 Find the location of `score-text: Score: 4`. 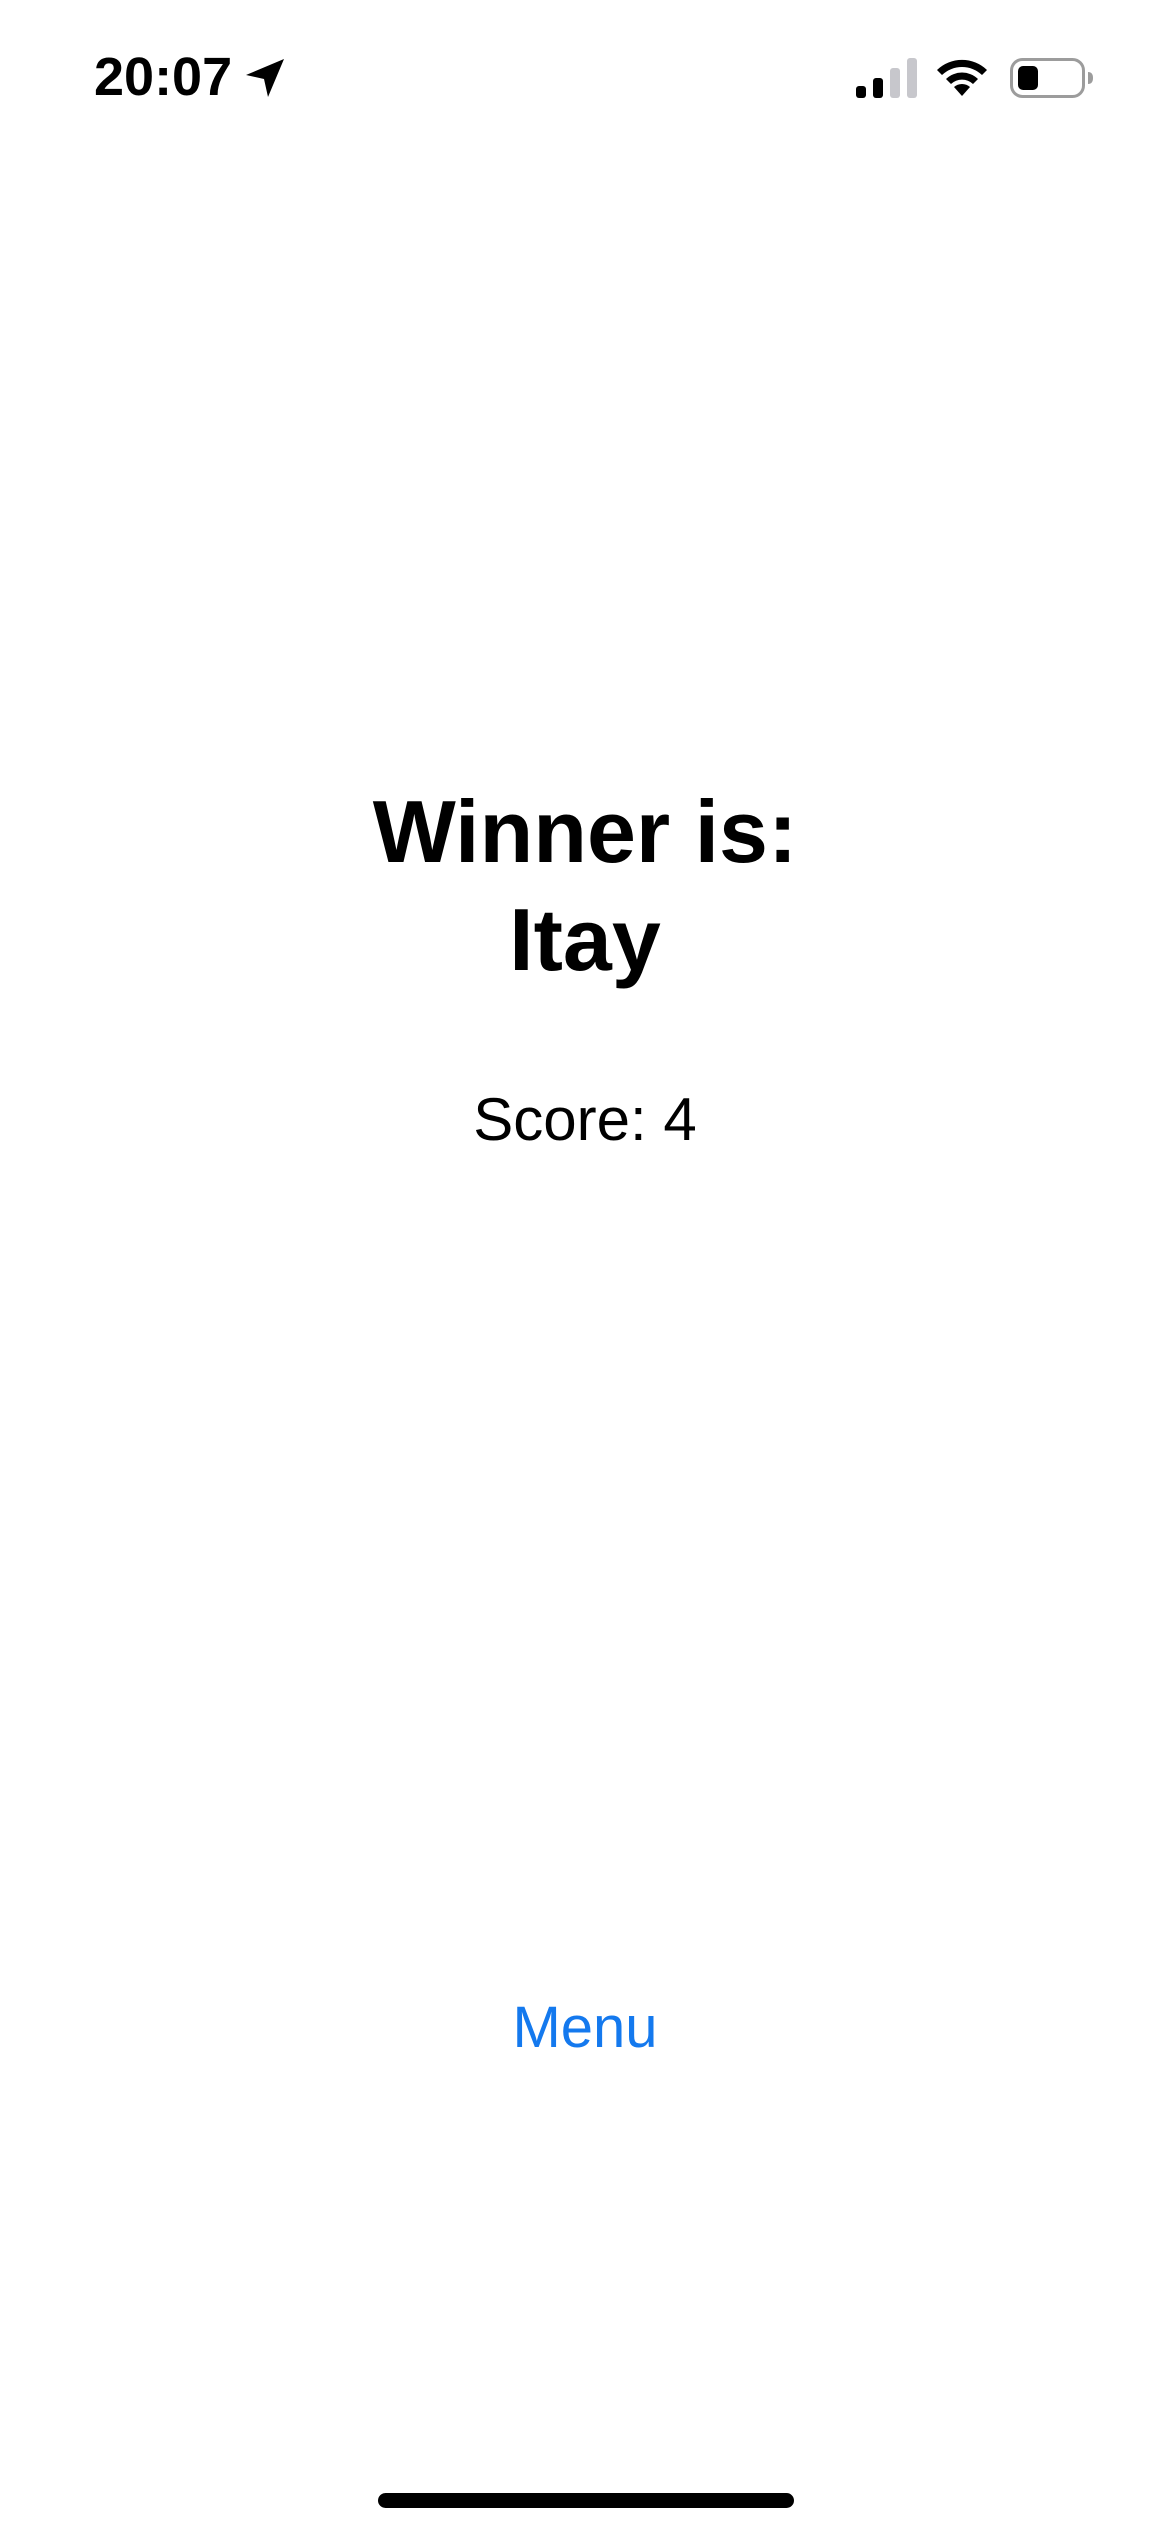

score-text: Score: 4 is located at coordinates (585, 1119).